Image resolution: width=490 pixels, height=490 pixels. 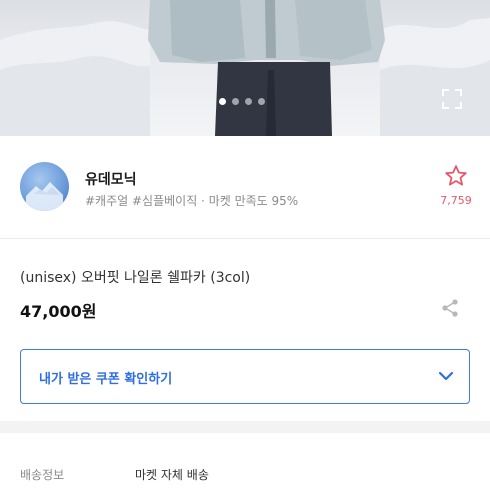 I want to click on shipping-label: 배송정보, so click(x=42, y=475).